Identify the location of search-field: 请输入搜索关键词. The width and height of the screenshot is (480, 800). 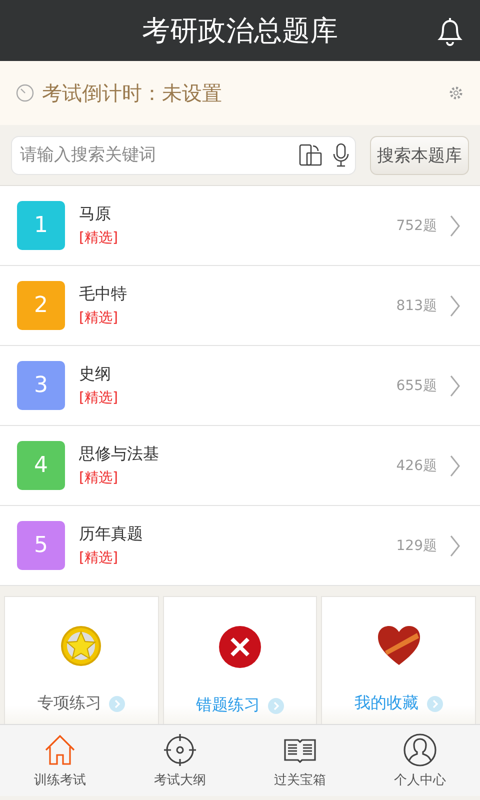
(183, 155).